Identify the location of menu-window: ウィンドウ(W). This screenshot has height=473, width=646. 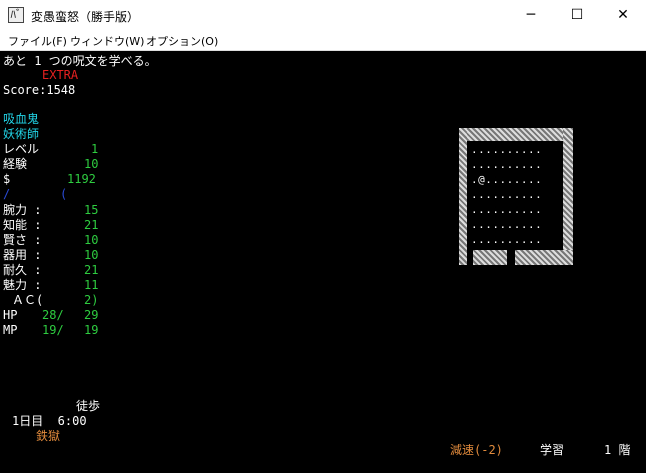
(107, 41).